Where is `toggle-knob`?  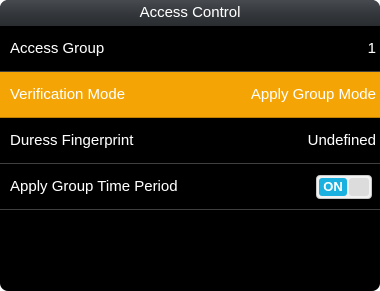 toggle-knob is located at coordinates (359, 187).